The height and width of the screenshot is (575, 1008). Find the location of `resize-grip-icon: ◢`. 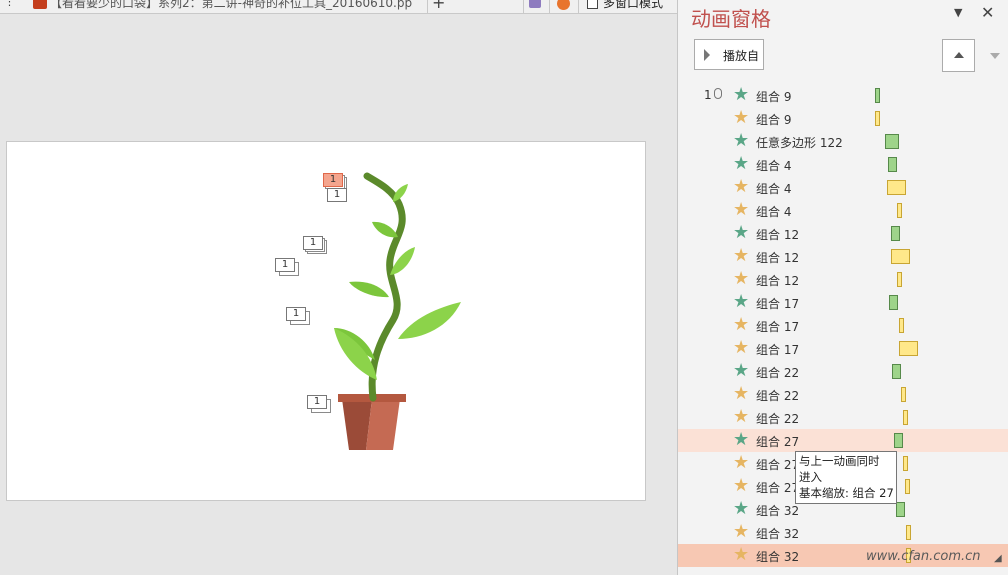

resize-grip-icon: ◢ is located at coordinates (998, 558).